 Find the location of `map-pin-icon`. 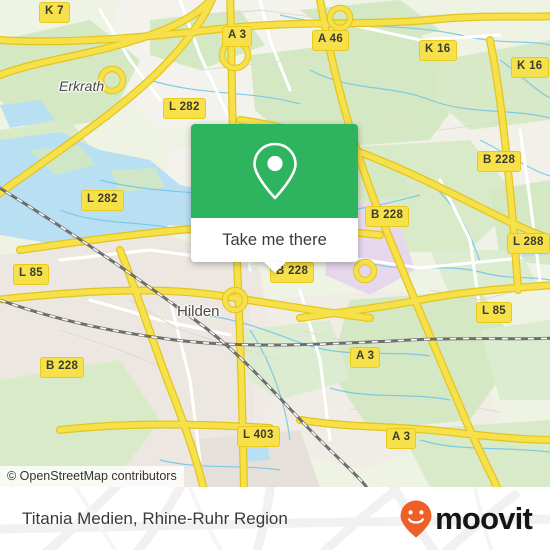

map-pin-icon is located at coordinates (274, 171).